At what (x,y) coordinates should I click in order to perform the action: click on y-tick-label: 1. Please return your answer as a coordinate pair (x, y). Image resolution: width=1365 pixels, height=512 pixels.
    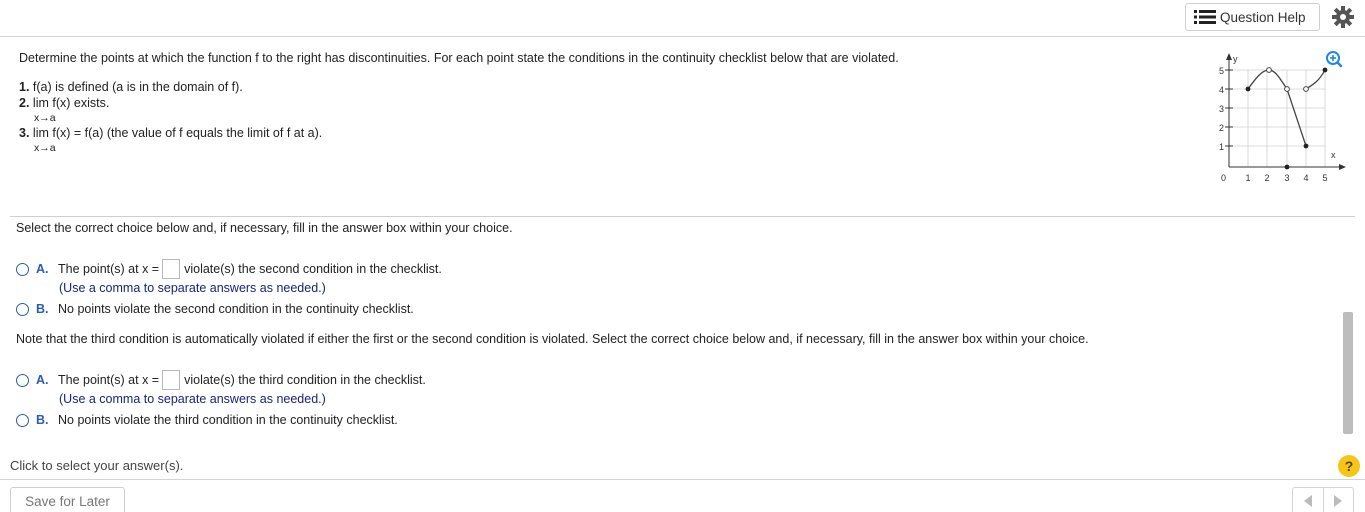
    Looking at the image, I should click on (1221, 147).